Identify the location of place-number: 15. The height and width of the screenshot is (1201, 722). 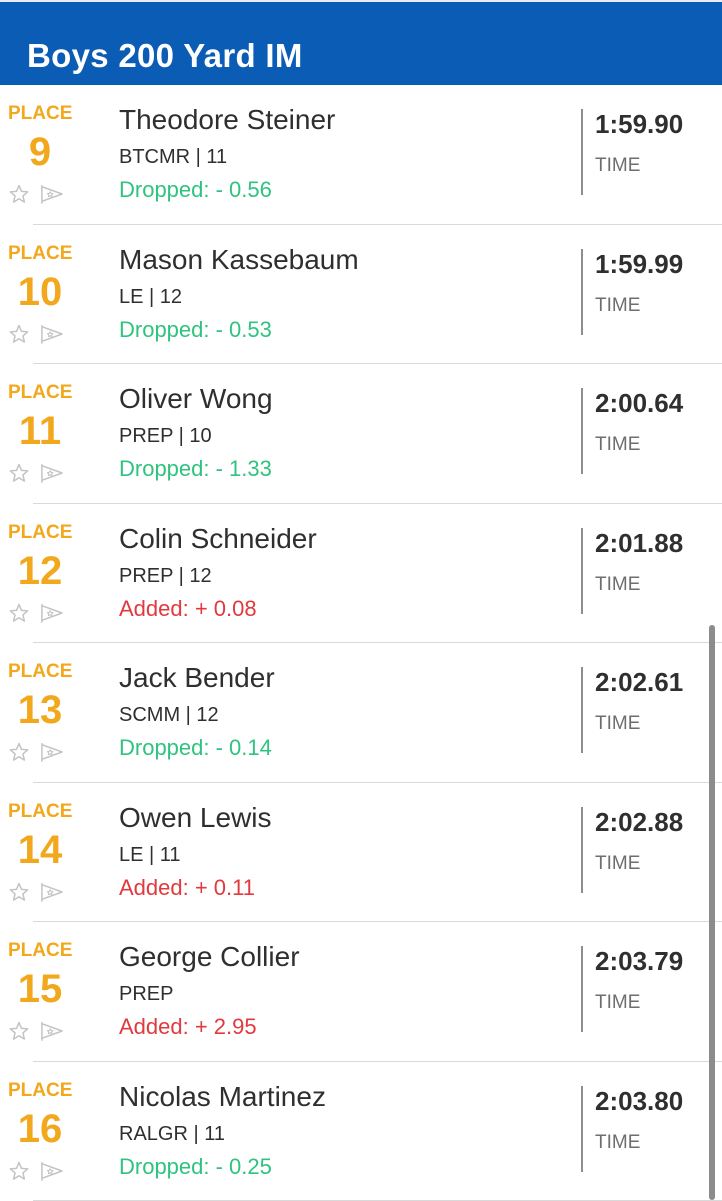
(40, 989).